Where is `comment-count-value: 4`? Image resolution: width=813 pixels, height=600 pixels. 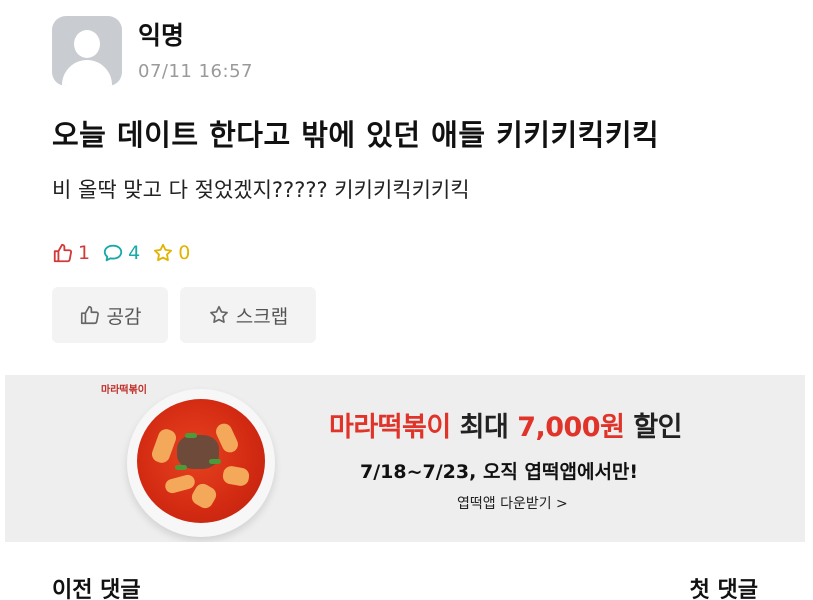 comment-count-value: 4 is located at coordinates (134, 253).